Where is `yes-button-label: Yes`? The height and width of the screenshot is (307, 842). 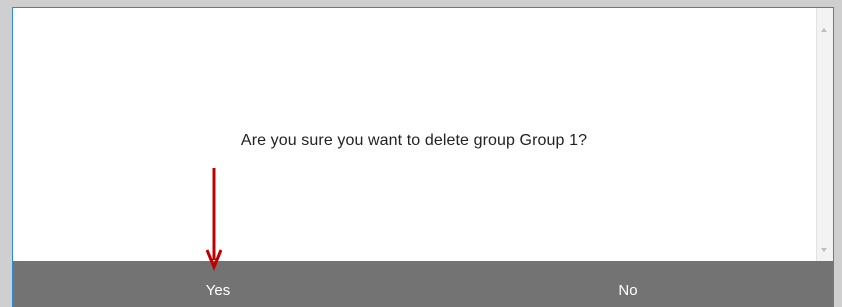
yes-button-label: Yes is located at coordinates (218, 290).